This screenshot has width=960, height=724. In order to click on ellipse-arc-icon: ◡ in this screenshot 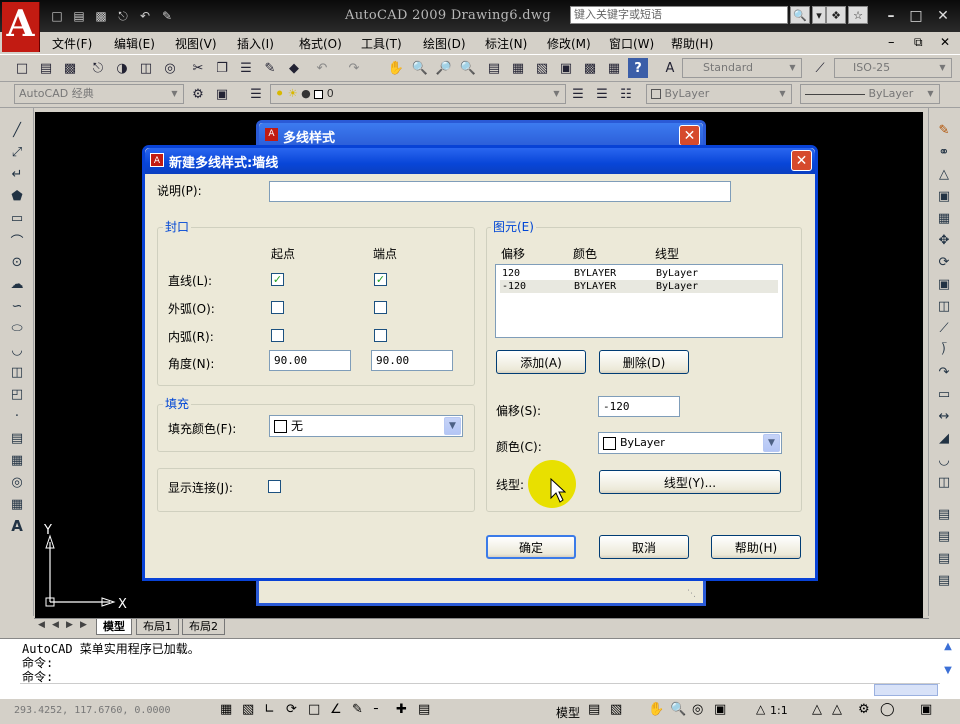, I will do `click(17, 350)`.